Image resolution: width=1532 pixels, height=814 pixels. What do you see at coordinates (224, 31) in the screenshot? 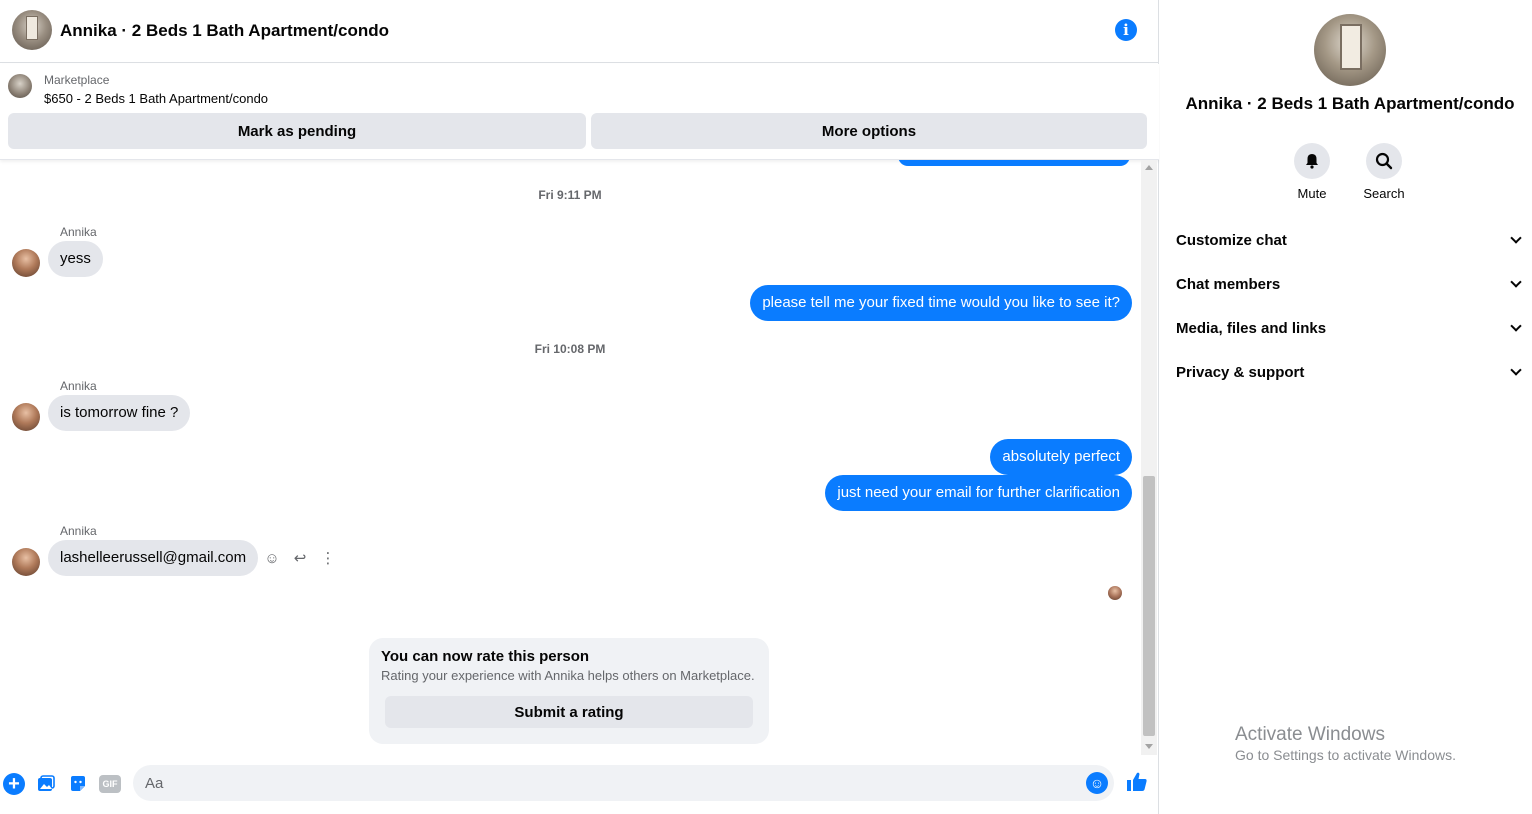
I see `chat-title: Annika · 2 Beds 1 Bath Apartment/condo` at bounding box center [224, 31].